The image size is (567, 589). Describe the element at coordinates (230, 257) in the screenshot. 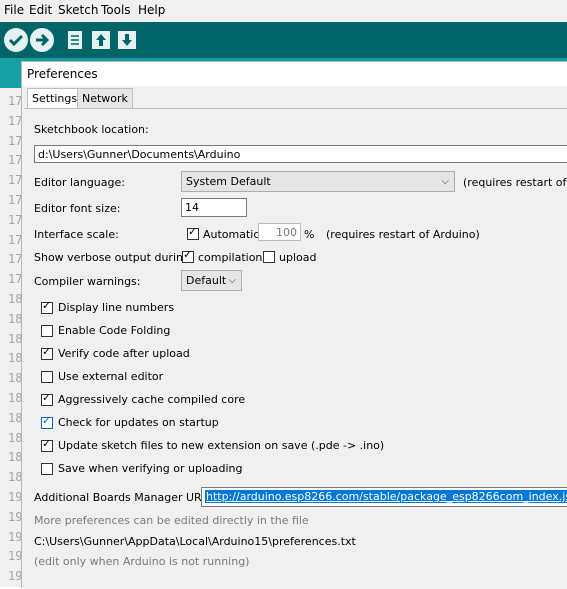

I see `compilation-label: compilation` at that location.